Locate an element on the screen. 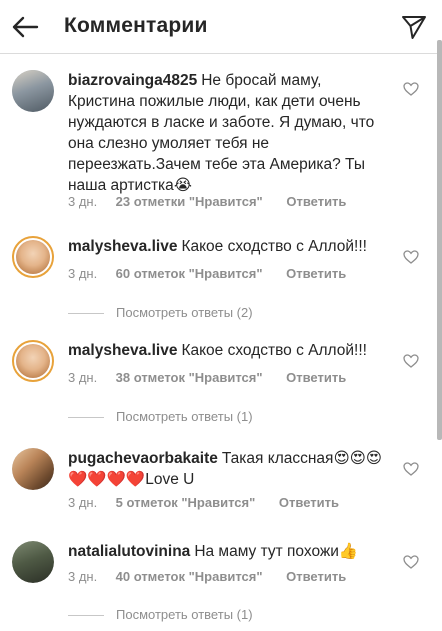 The image size is (442, 631). likes-count: 5 отметок "Нравится" is located at coordinates (186, 502).